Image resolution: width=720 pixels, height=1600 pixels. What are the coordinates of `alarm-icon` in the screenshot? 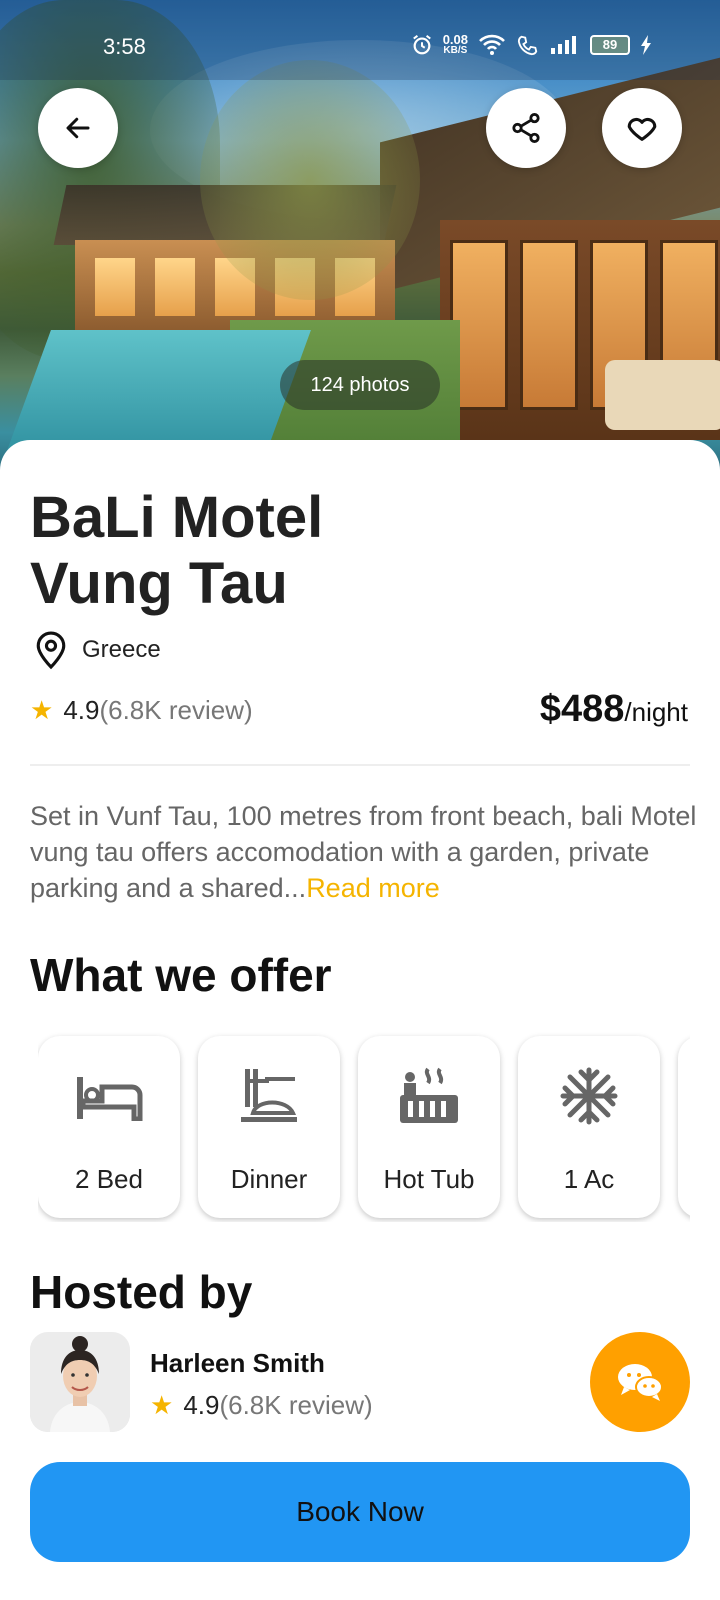 It's located at (421, 45).